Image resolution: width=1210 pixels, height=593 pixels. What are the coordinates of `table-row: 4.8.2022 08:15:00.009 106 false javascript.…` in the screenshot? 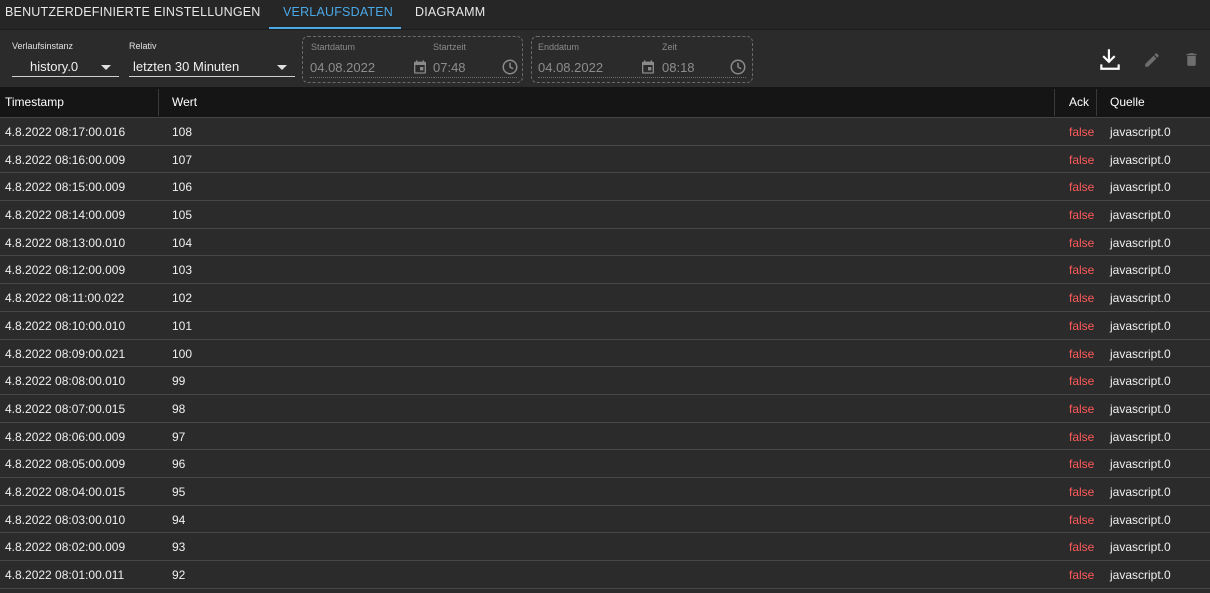 It's located at (605, 187).